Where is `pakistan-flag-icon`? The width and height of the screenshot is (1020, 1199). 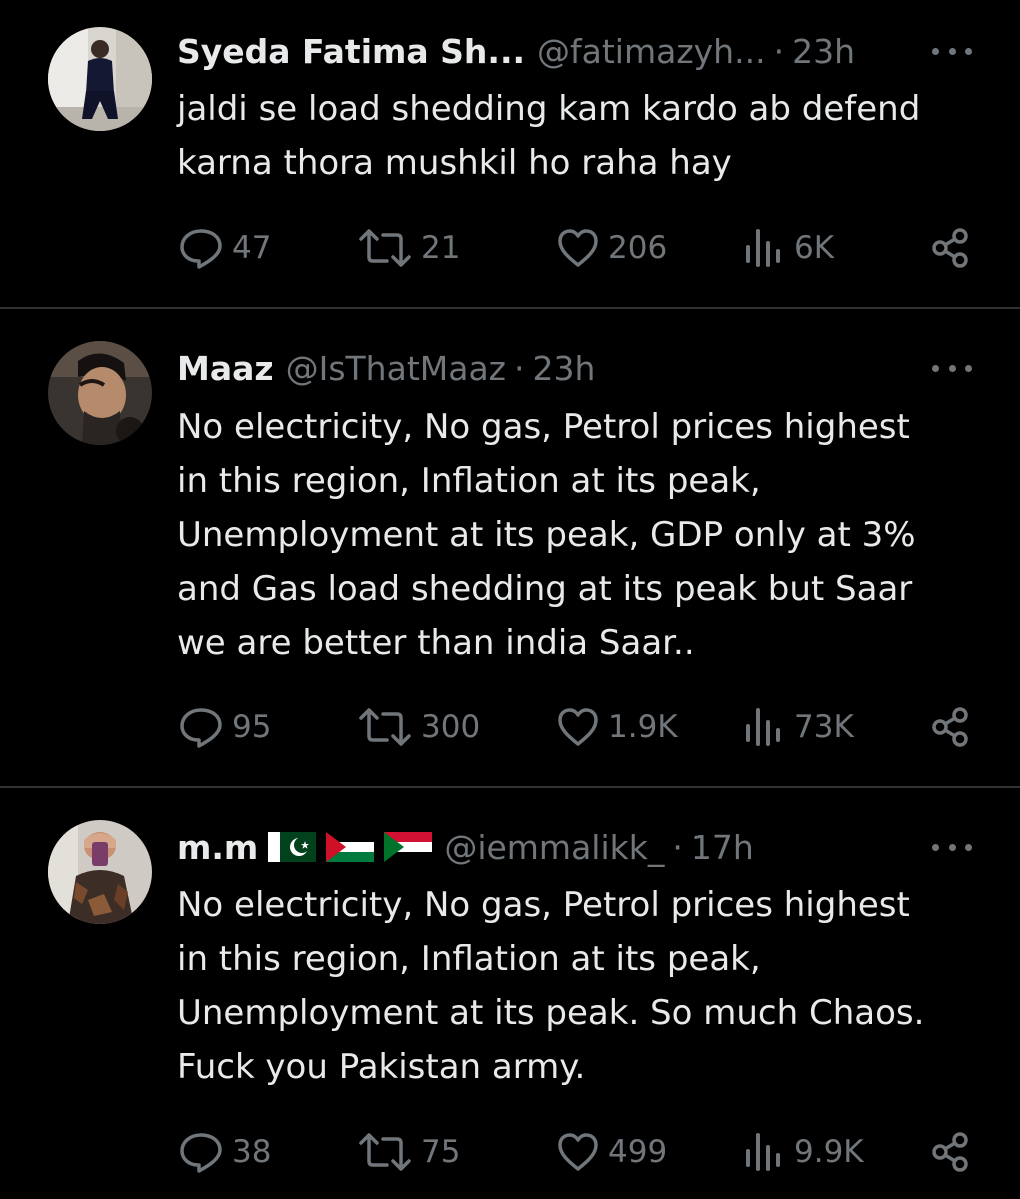 pakistan-flag-icon is located at coordinates (292, 847).